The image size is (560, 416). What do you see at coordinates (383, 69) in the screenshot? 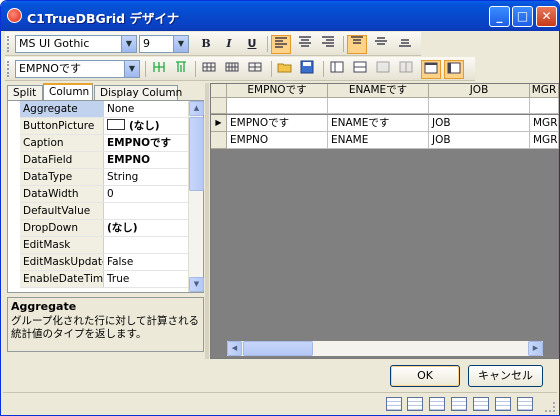
I see `layout-merge-icon` at bounding box center [383, 69].